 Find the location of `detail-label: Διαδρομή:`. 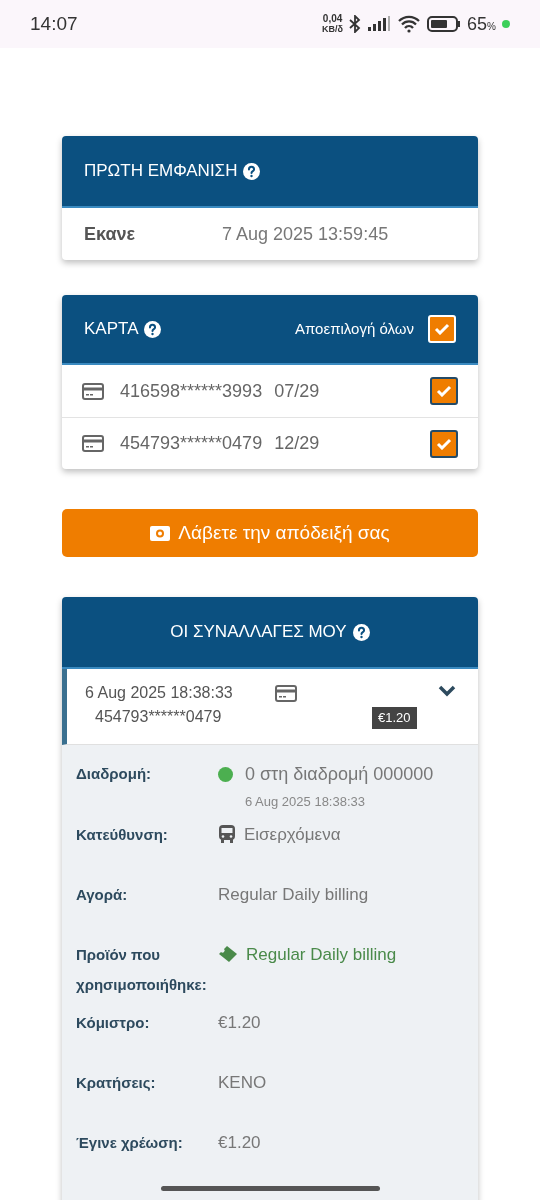

detail-label: Διαδρομή: is located at coordinates (114, 774).